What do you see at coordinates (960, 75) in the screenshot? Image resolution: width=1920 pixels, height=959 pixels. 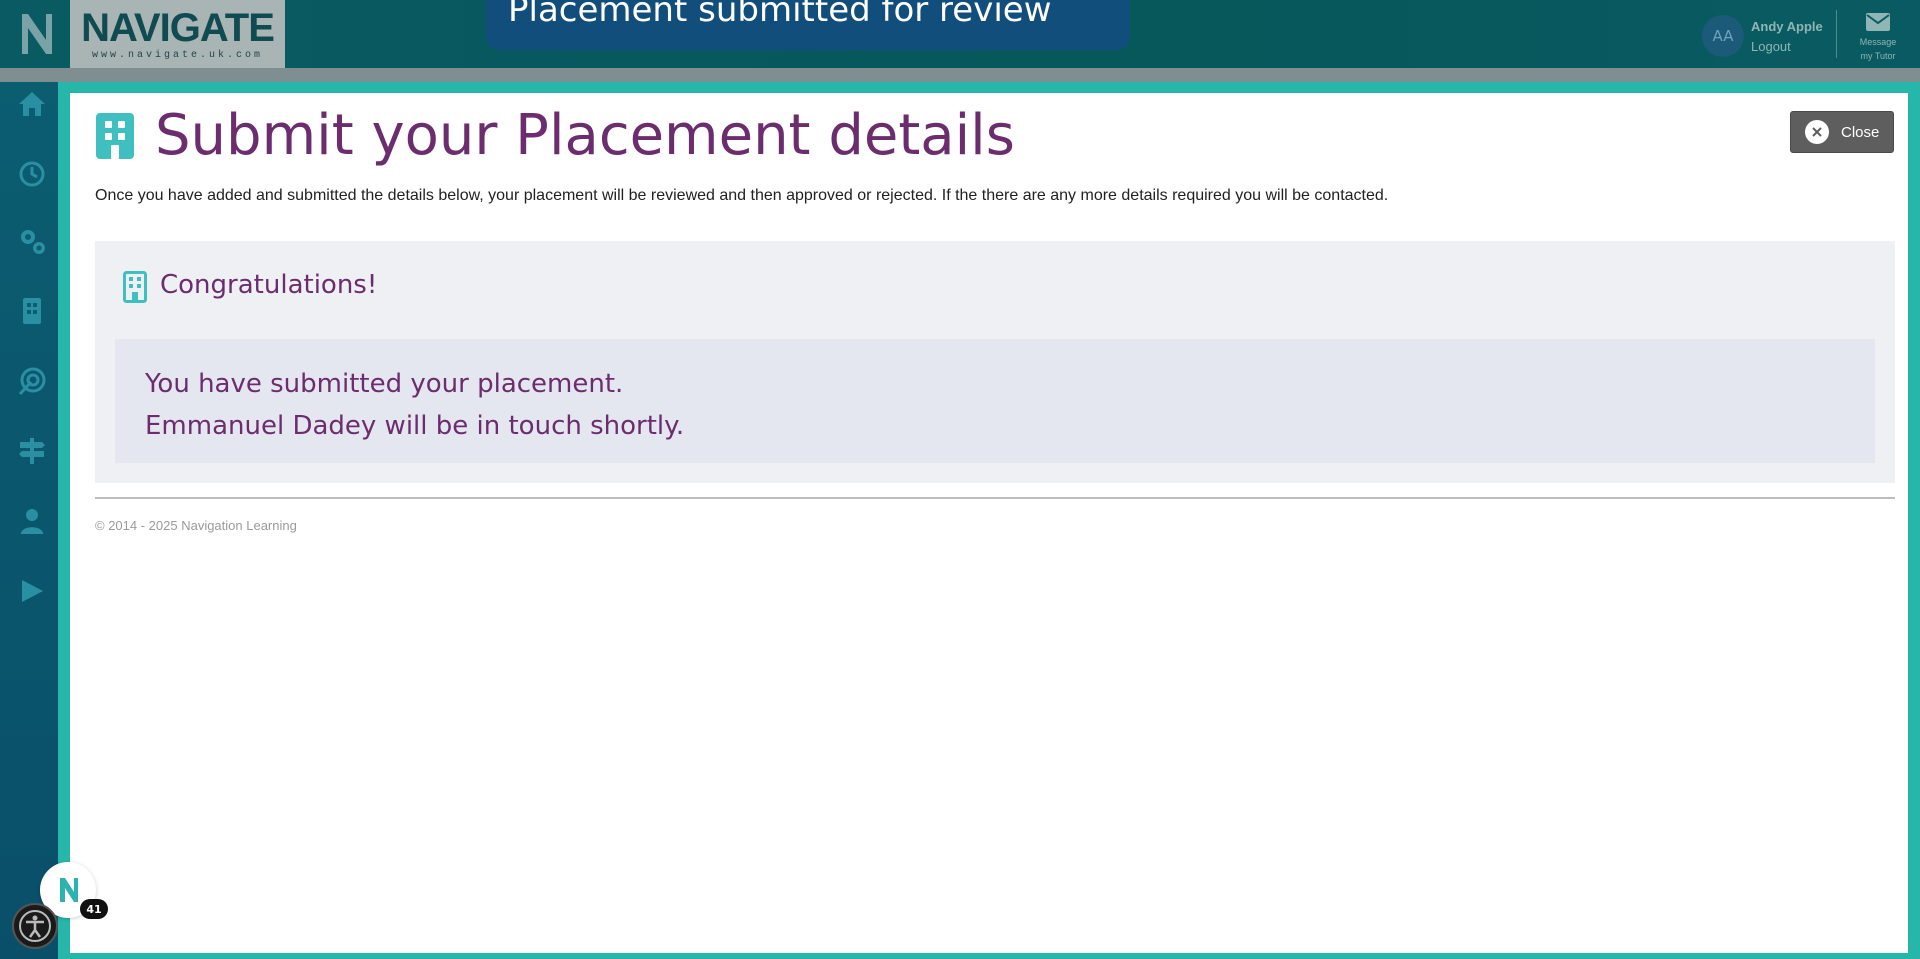 I see `topbar-shadow` at bounding box center [960, 75].